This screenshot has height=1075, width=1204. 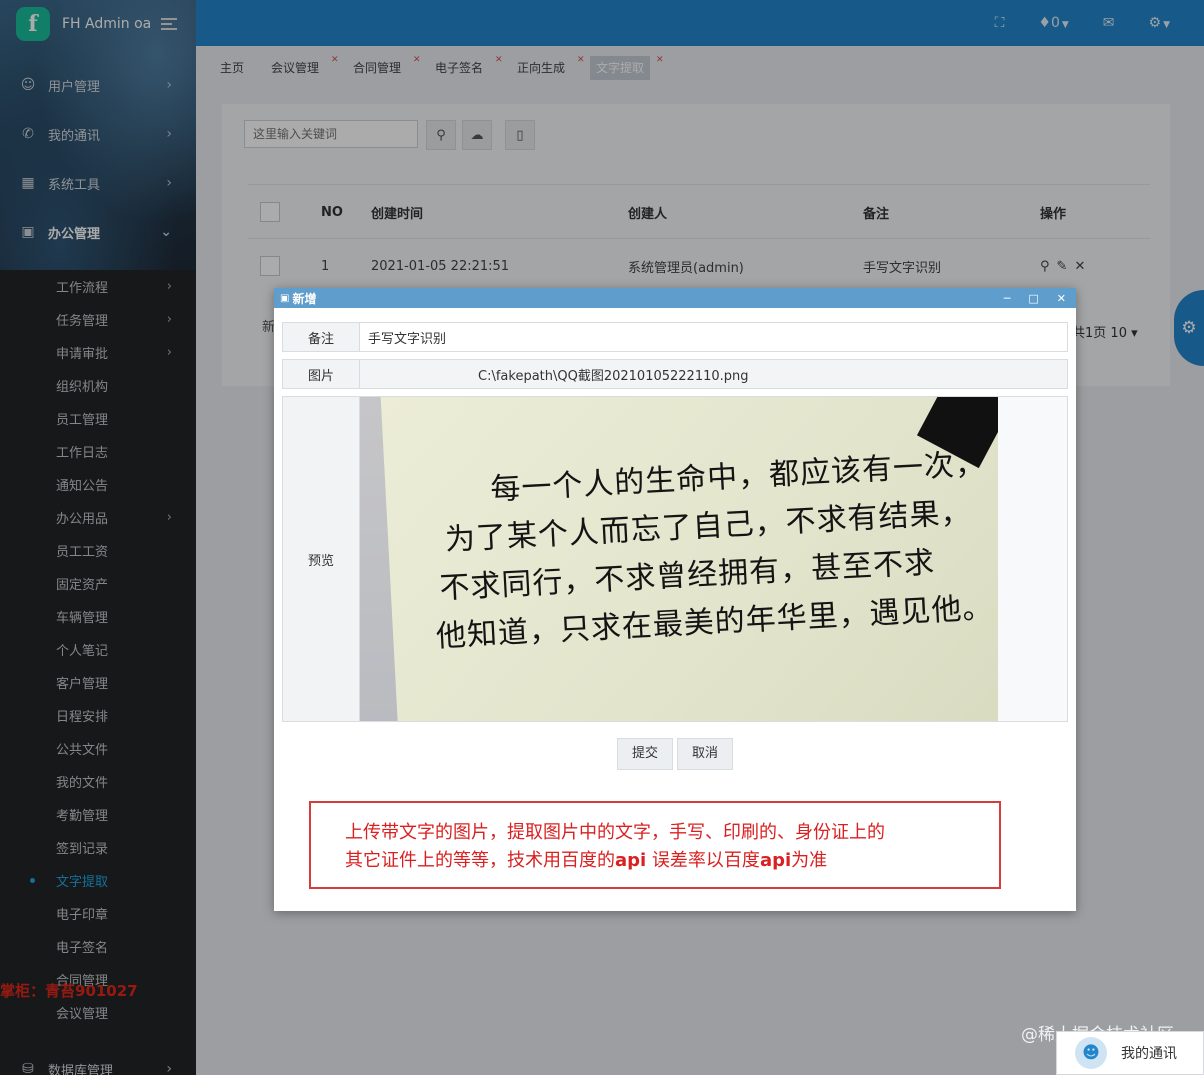 I want to click on minimize-icon: ─, so click(x=1007, y=298).